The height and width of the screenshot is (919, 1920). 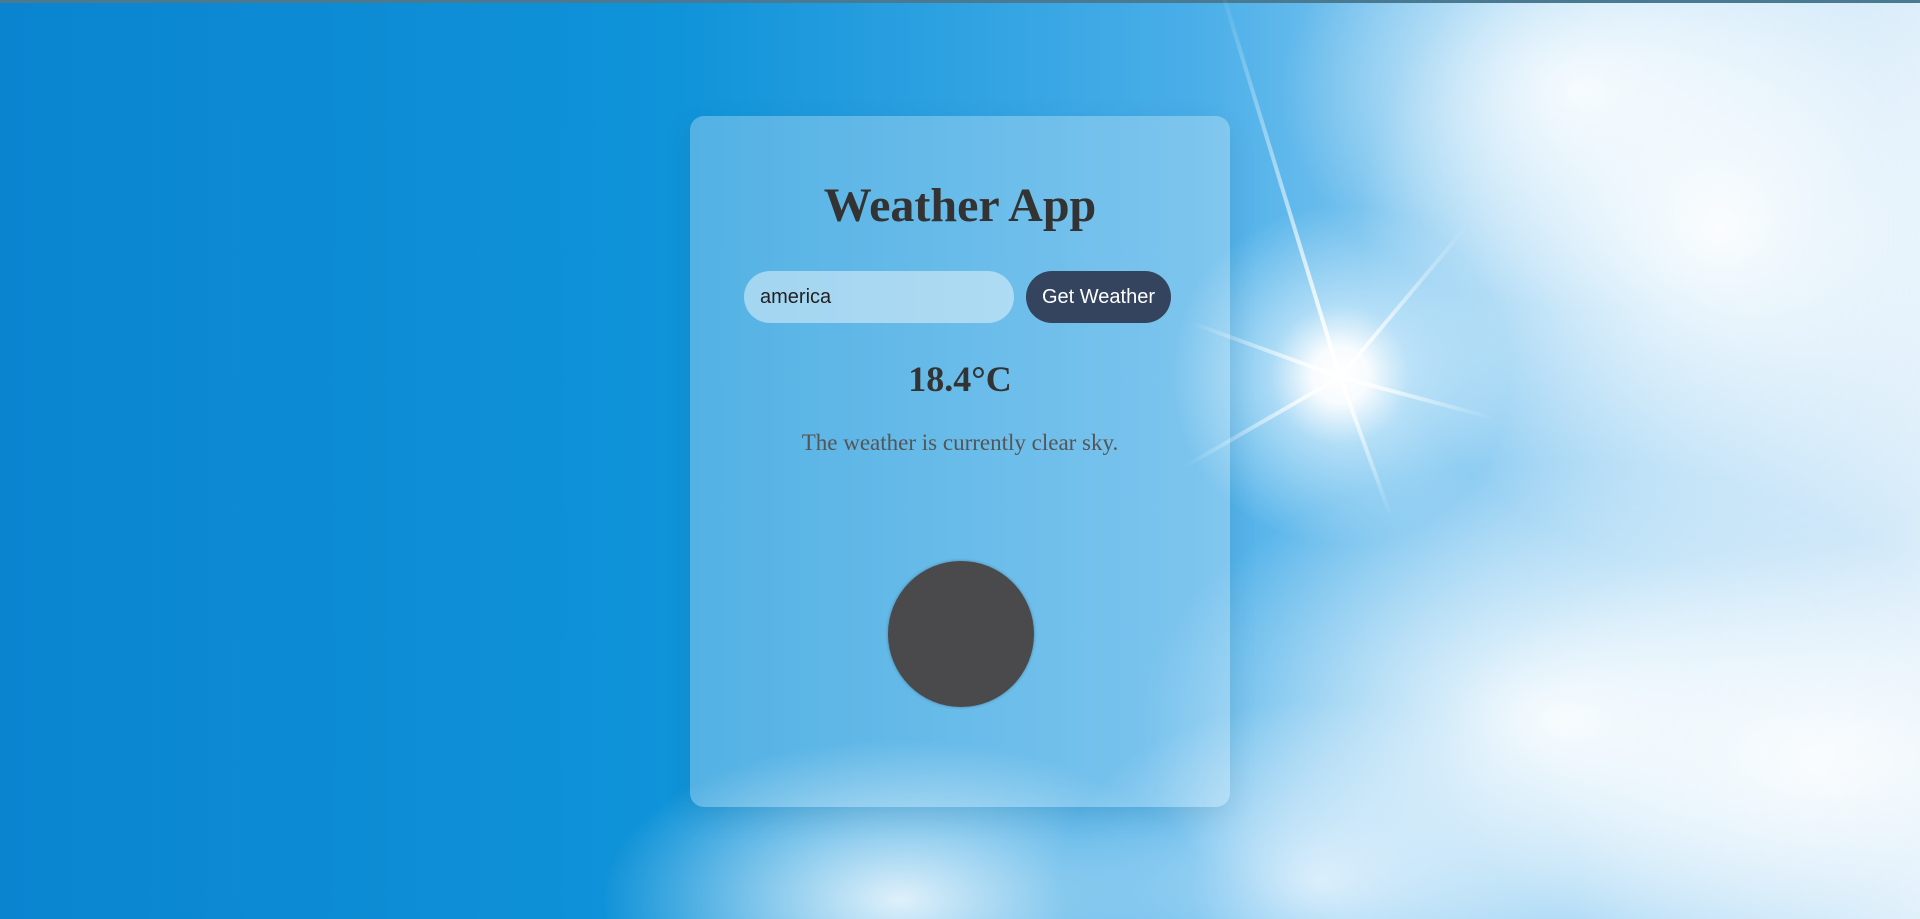 I want to click on page-title: Weather App, so click(x=960, y=205).